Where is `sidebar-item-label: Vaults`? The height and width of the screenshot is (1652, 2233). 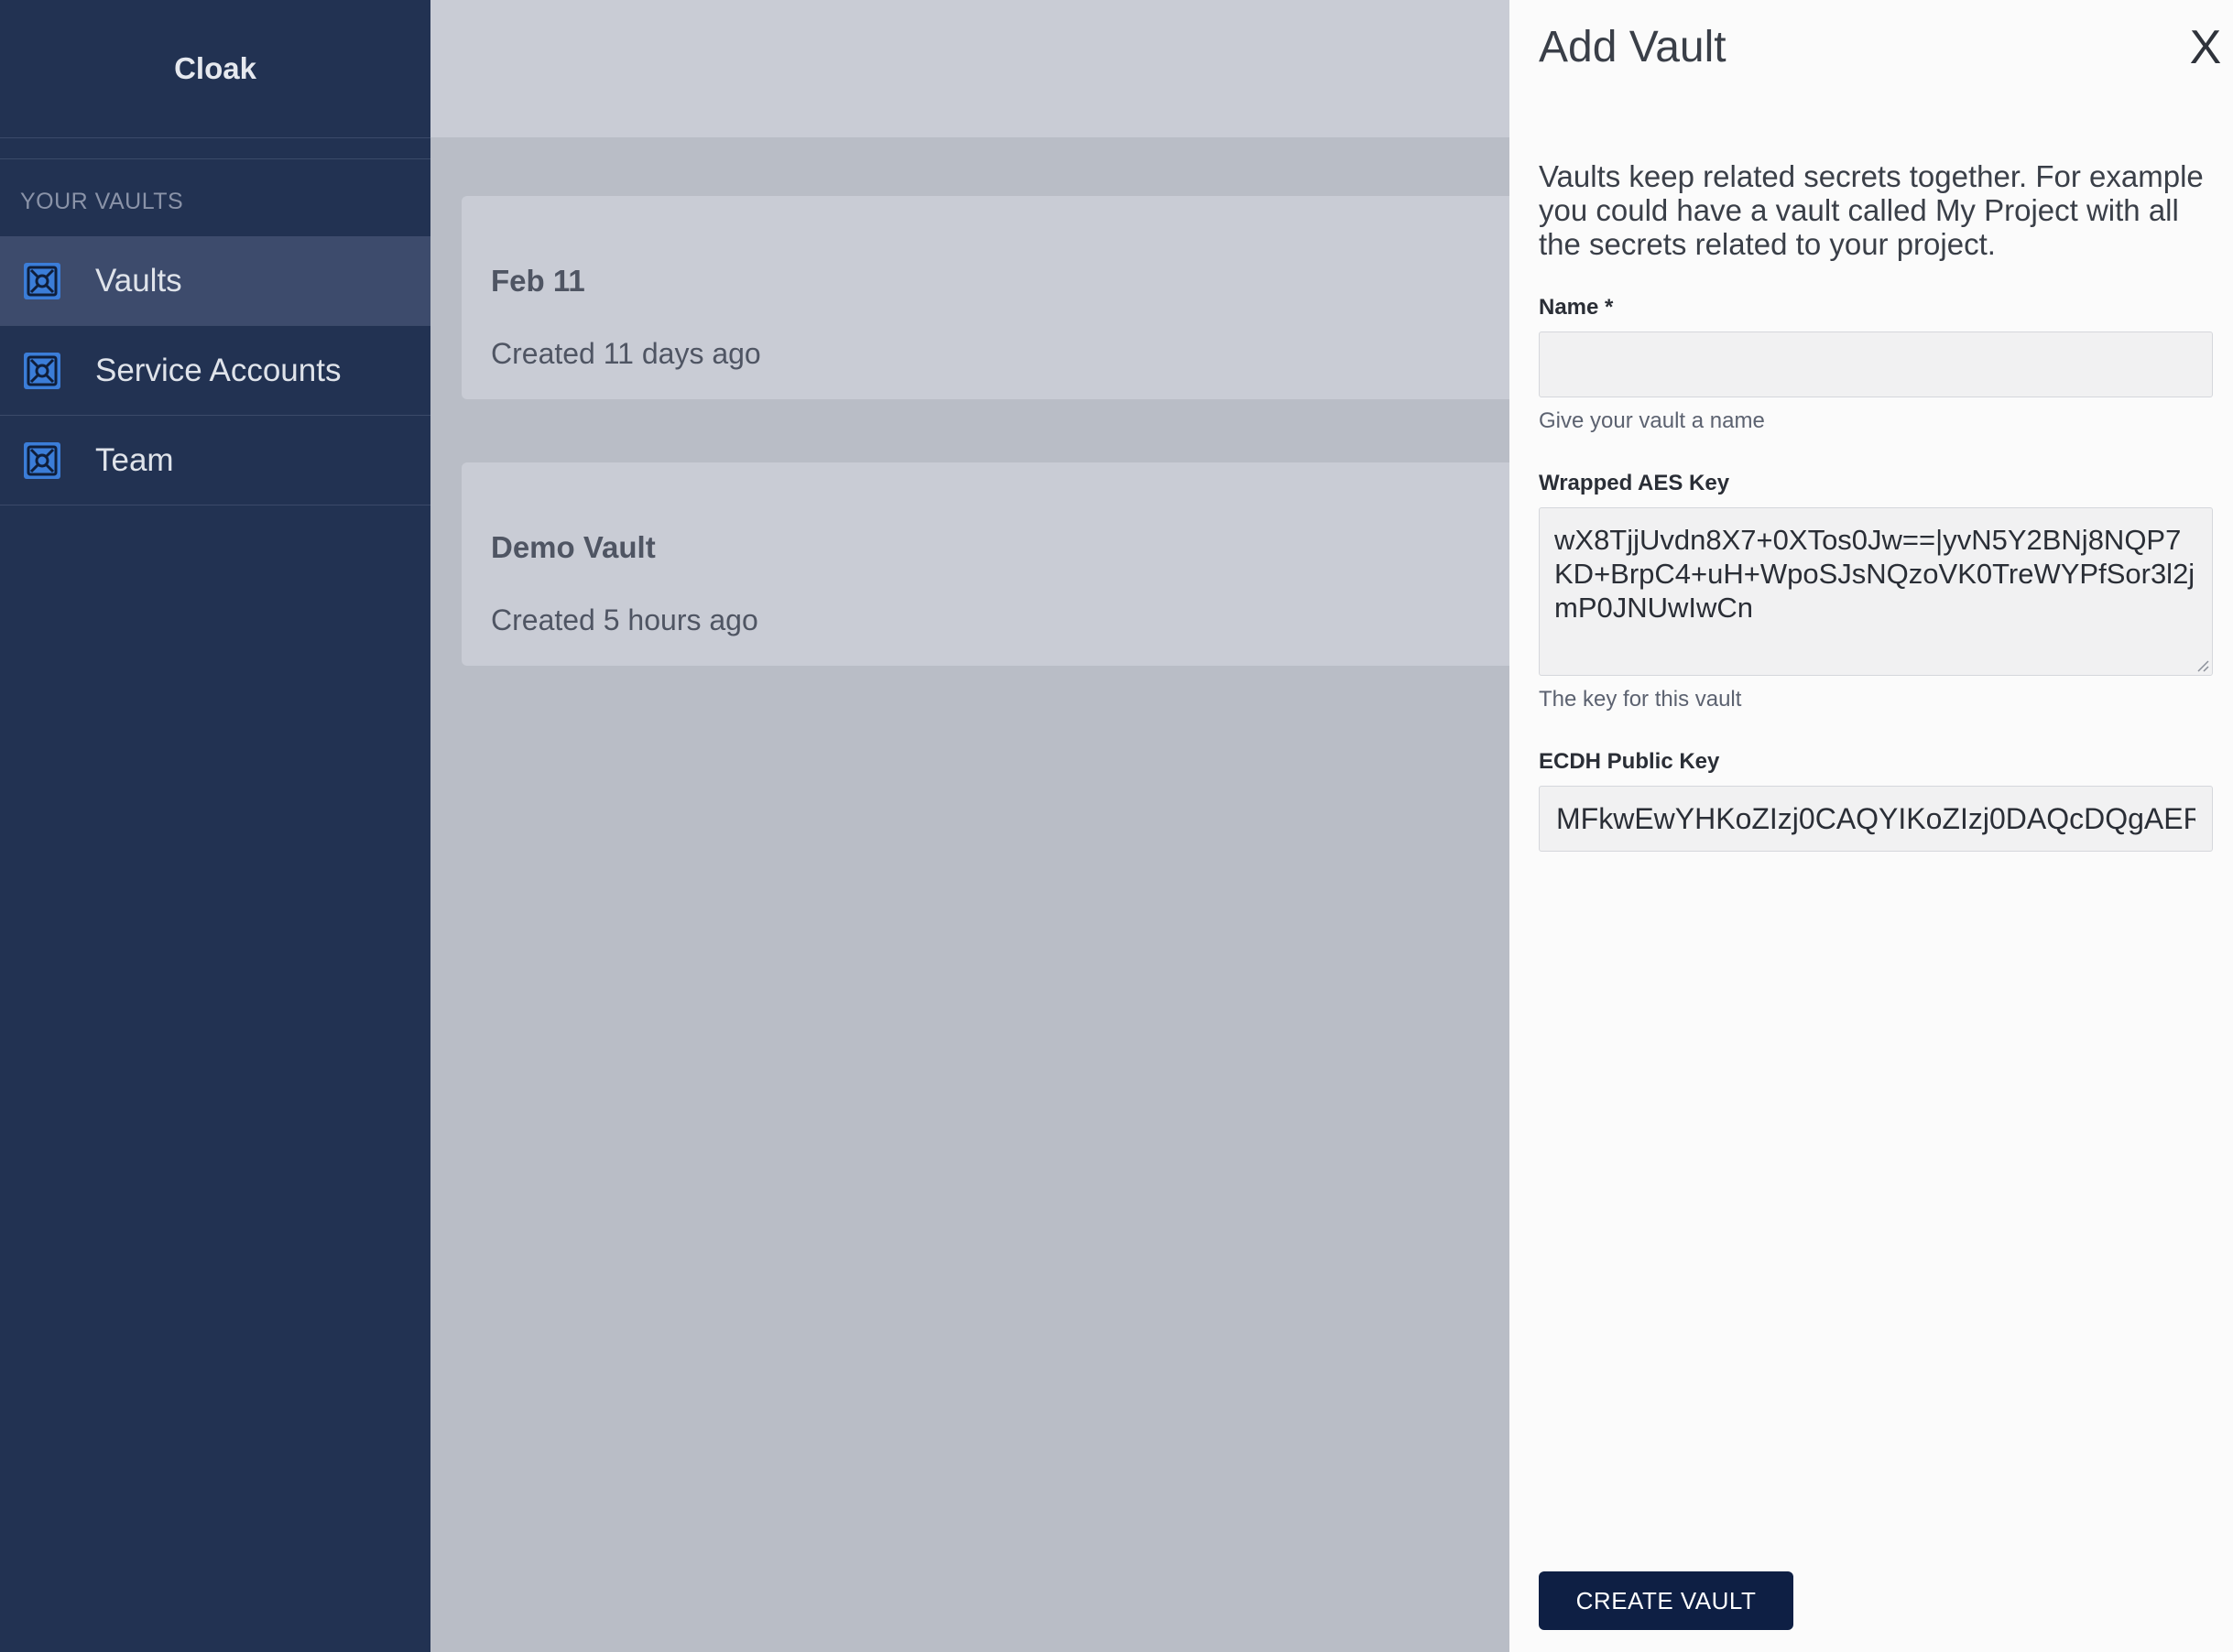
sidebar-item-label: Vaults is located at coordinates (139, 280).